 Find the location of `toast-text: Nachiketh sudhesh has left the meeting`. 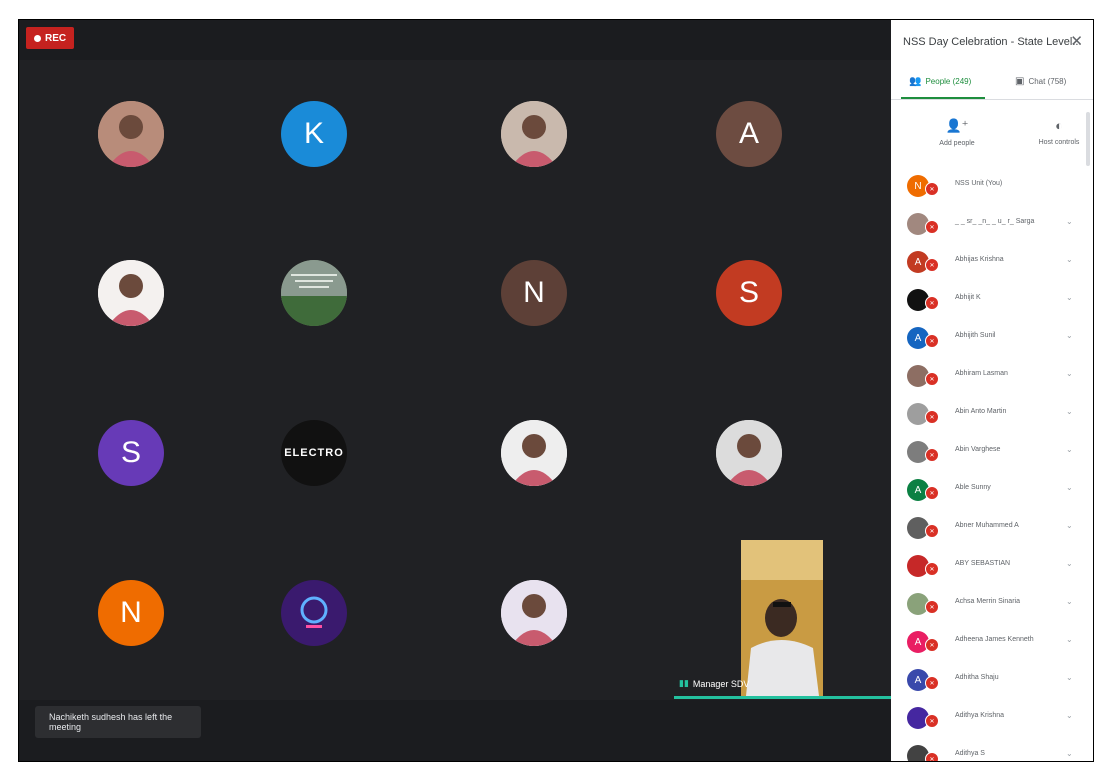

toast-text: Nachiketh sudhesh has left the meeting is located at coordinates (111, 722).